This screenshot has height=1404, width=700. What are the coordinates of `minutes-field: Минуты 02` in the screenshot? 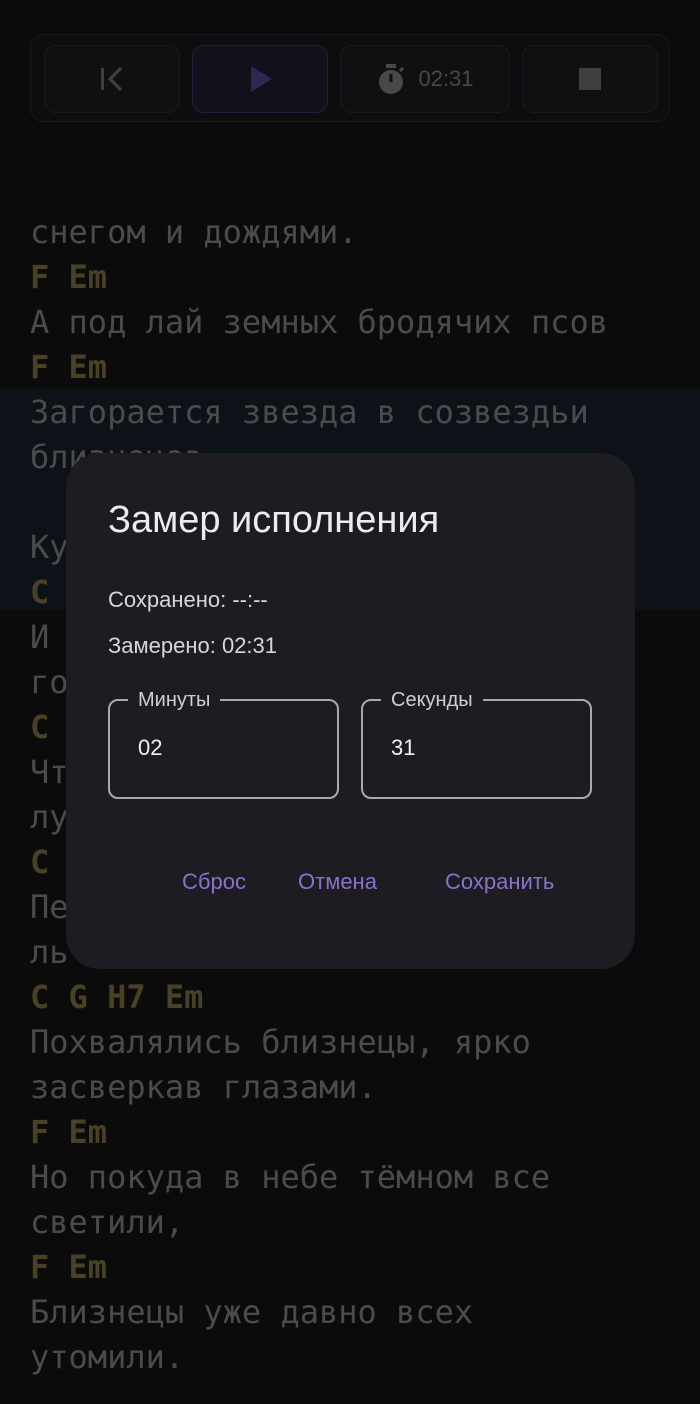 It's located at (223, 743).